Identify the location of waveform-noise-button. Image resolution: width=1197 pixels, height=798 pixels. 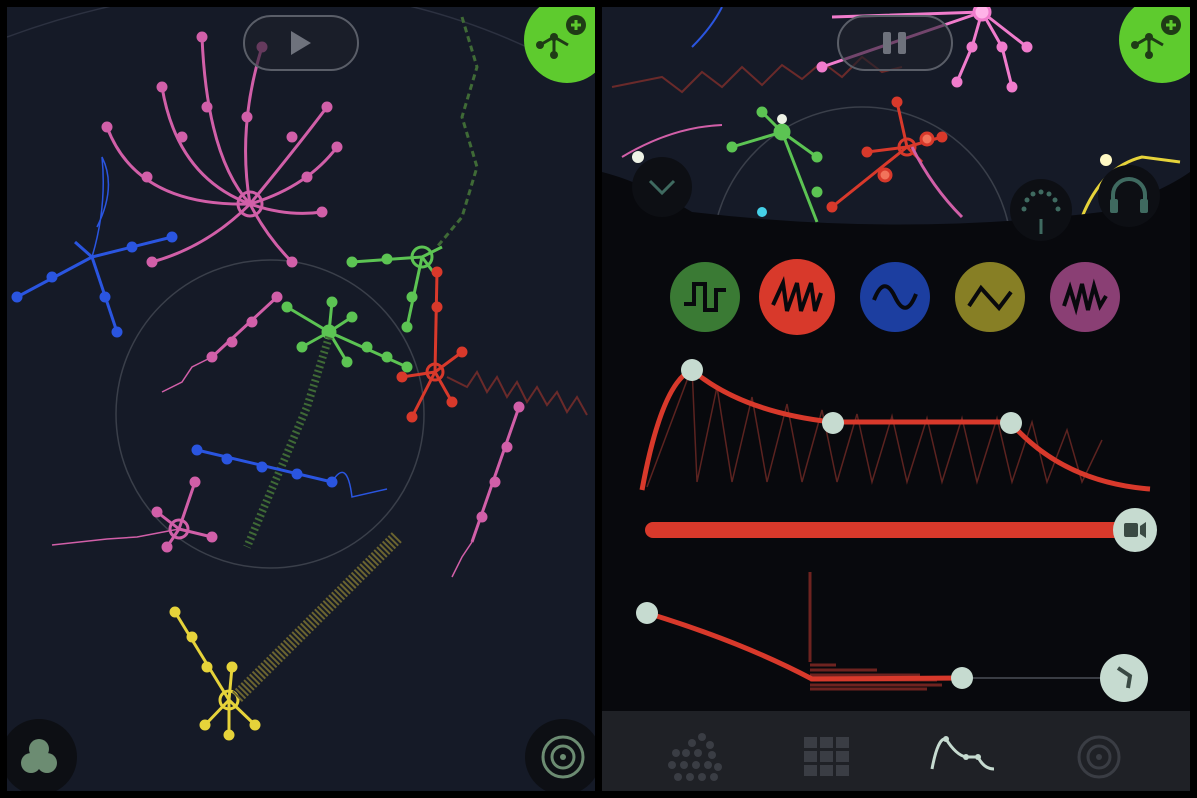
(1085, 297).